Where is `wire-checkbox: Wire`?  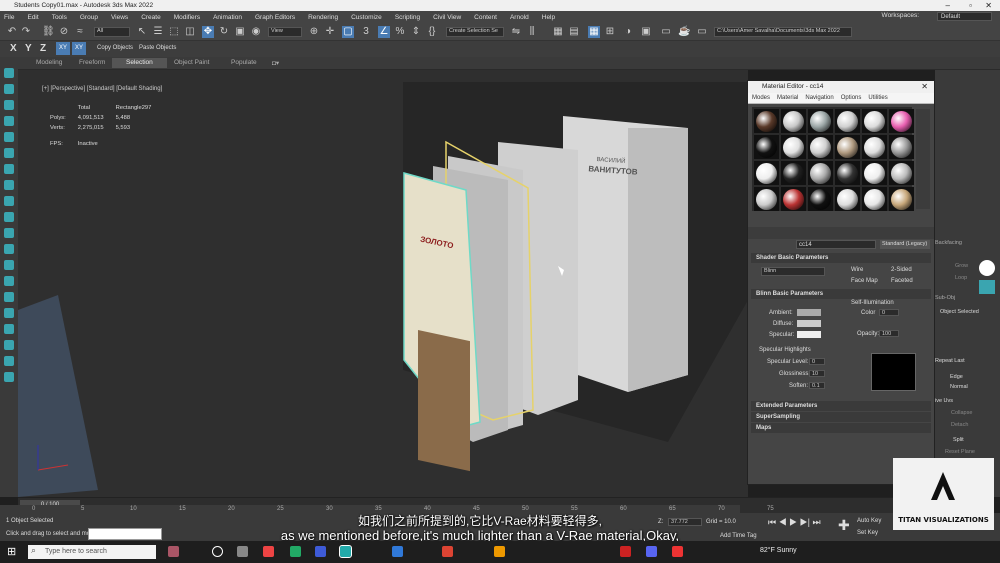 wire-checkbox: Wire is located at coordinates (857, 270).